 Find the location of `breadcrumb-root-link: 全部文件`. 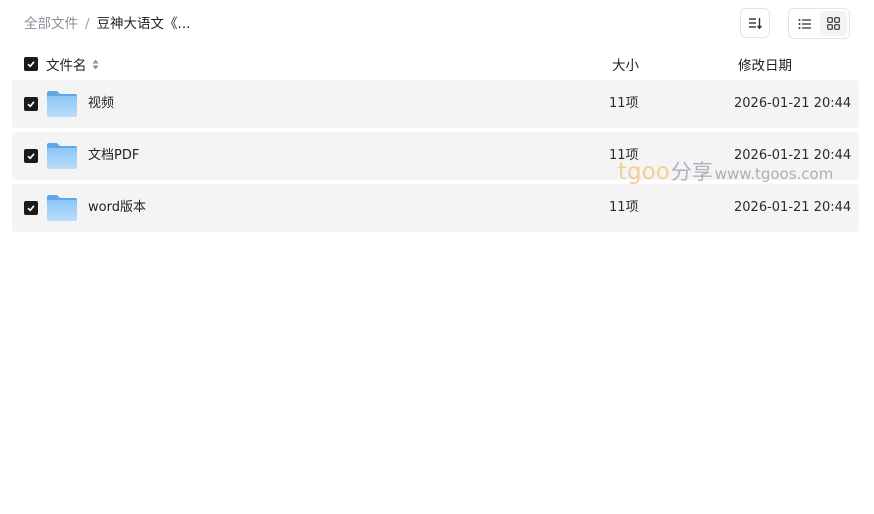

breadcrumb-root-link: 全部文件 is located at coordinates (51, 24).